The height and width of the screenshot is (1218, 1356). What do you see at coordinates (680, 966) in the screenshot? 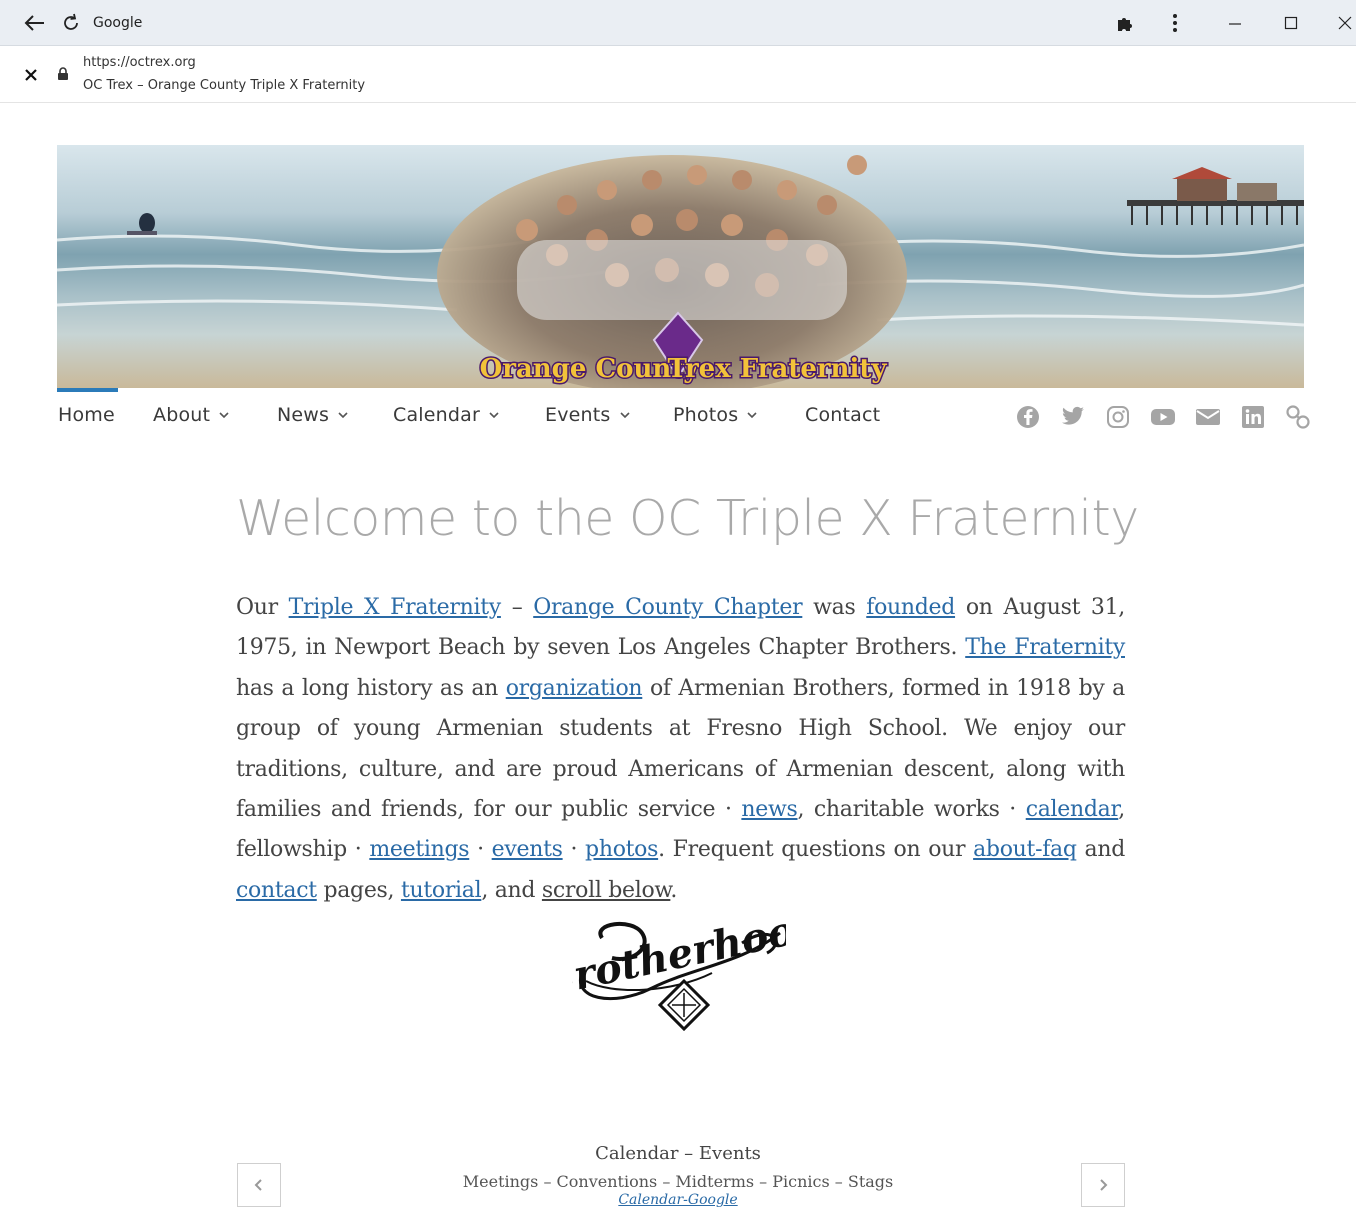
I see `brotherhood-logo: Brotherhood` at bounding box center [680, 966].